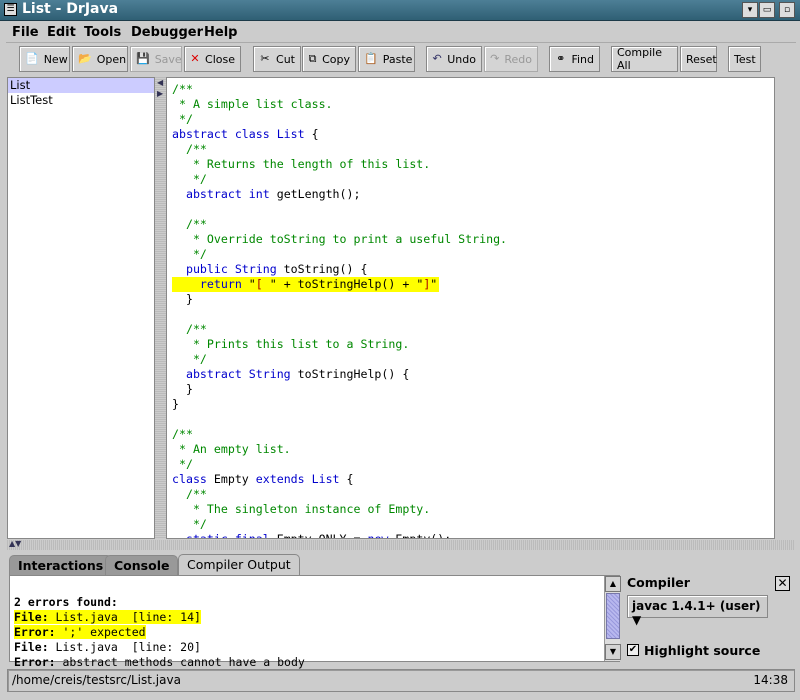 The image size is (800, 700). What do you see at coordinates (102, 32) in the screenshot?
I see `menu-tools: Tools` at bounding box center [102, 32].